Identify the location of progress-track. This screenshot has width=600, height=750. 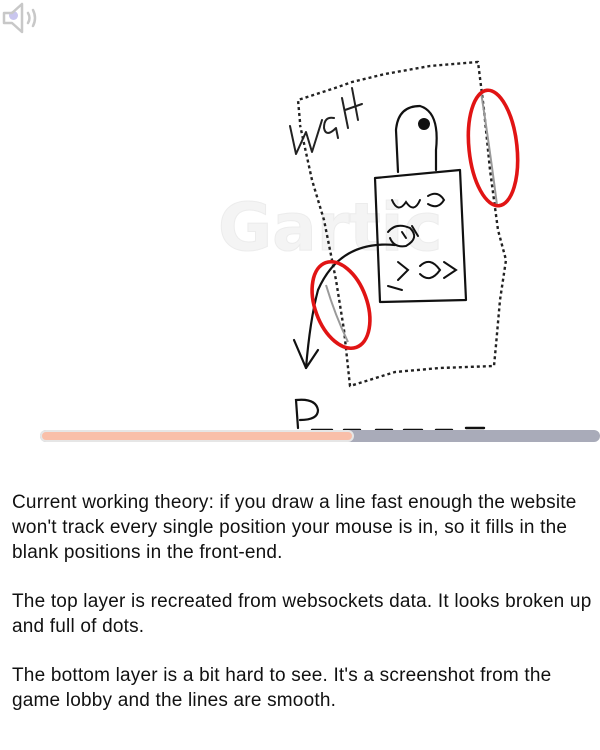
(320, 436).